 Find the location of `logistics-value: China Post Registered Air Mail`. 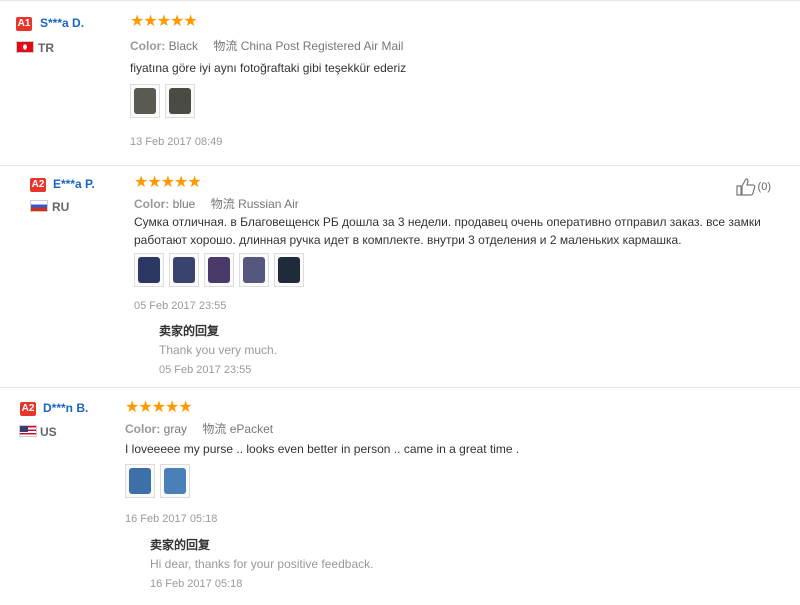

logistics-value: China Post Registered Air Mail is located at coordinates (322, 46).